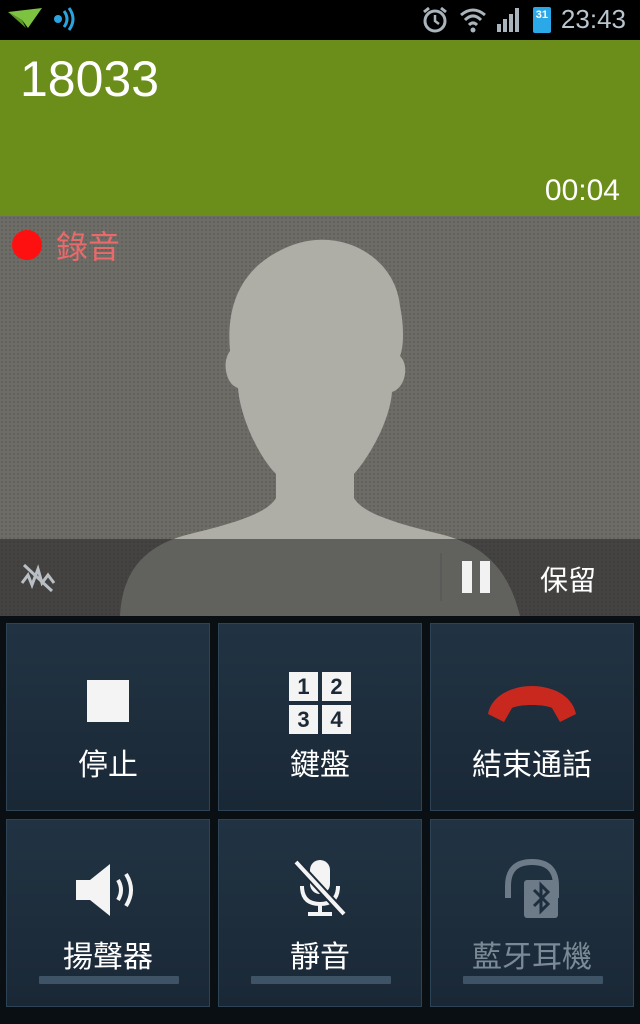 This screenshot has height=1024, width=640. What do you see at coordinates (593, 19) in the screenshot?
I see `clock: 23:43` at bounding box center [593, 19].